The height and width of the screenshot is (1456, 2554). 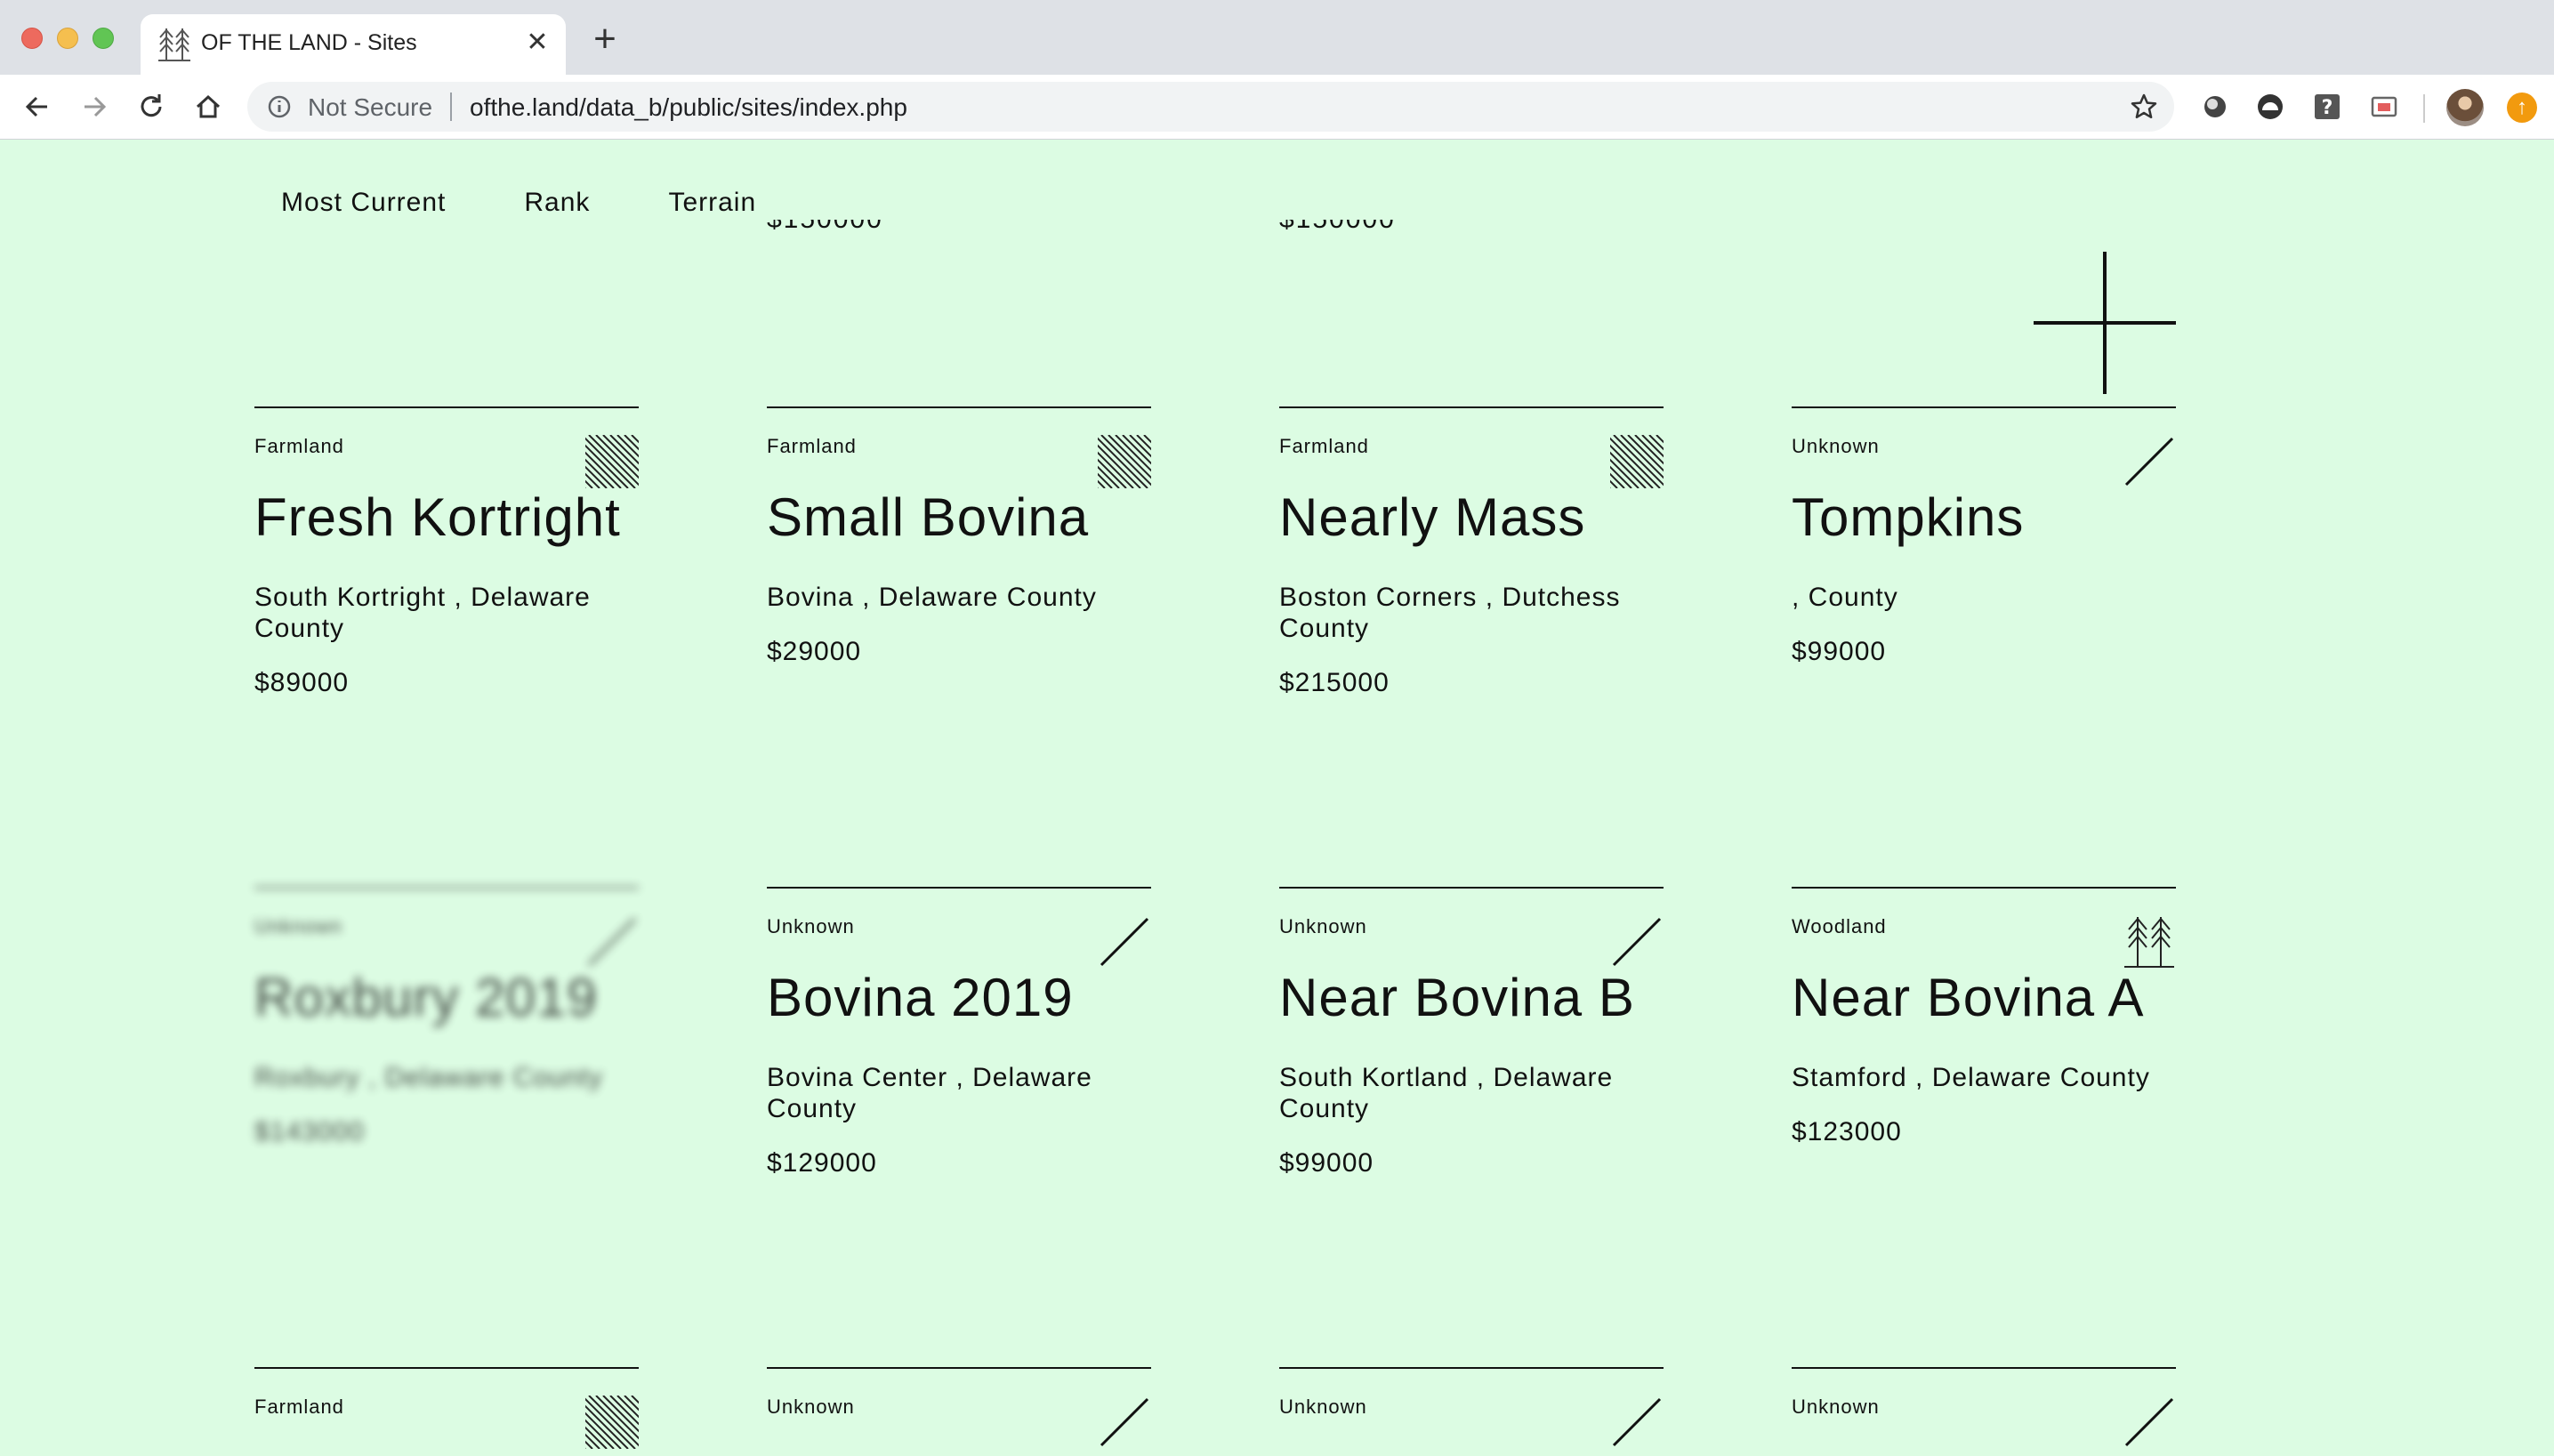 What do you see at coordinates (2465, 107) in the screenshot?
I see `avatar` at bounding box center [2465, 107].